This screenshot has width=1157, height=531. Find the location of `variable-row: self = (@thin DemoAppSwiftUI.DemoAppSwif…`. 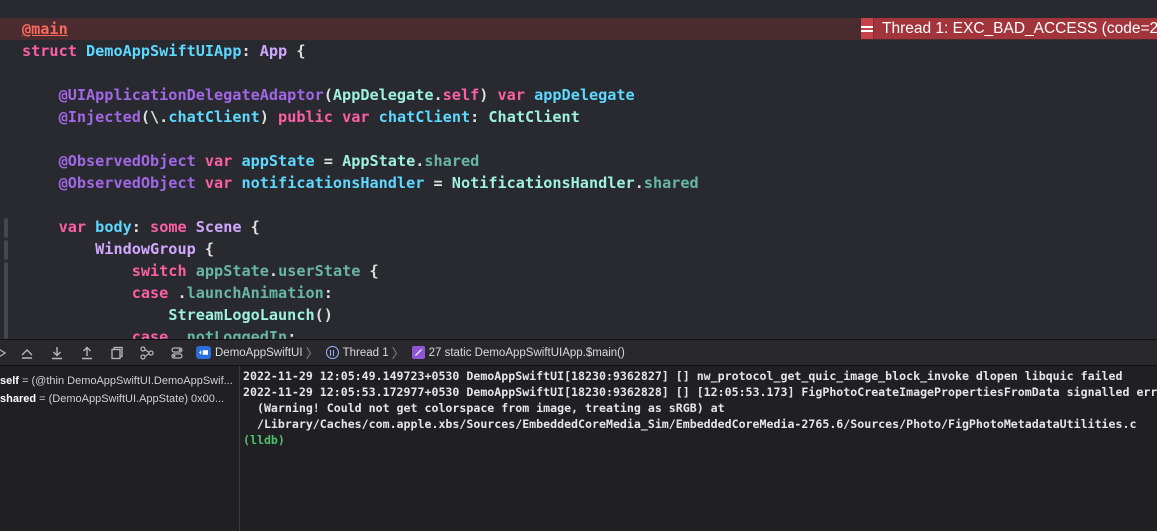

variable-row: self = (@thin DemoAppSwiftUI.DemoAppSwif… is located at coordinates (116, 381).